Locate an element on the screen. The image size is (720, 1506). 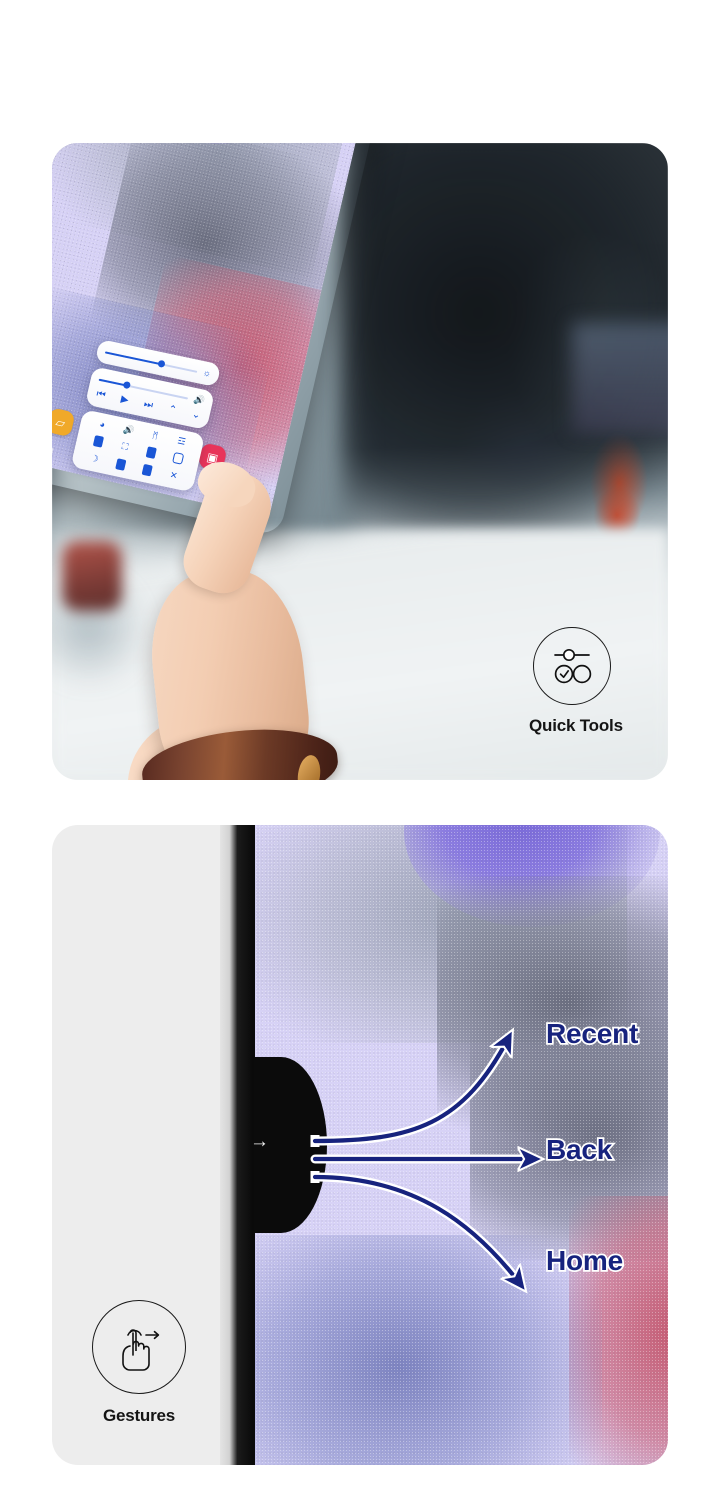
rounded-square-icon is located at coordinates (177, 458).